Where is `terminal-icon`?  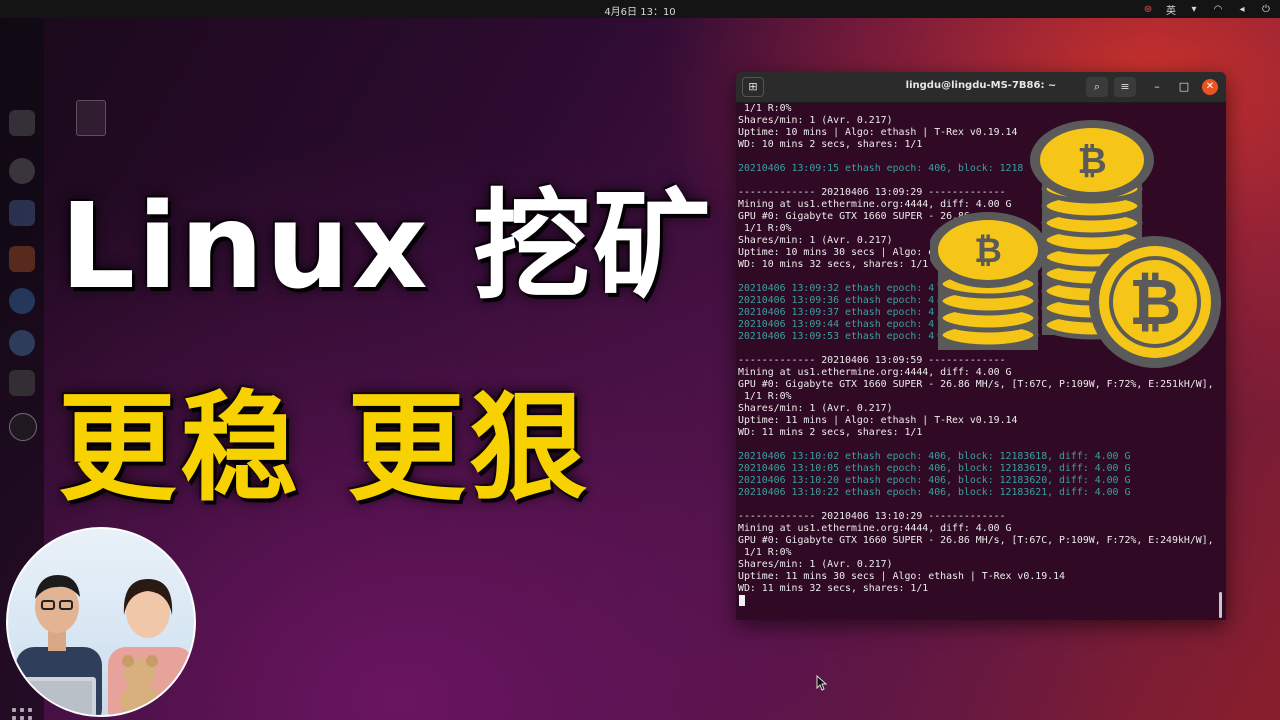
terminal-icon is located at coordinates (22, 383).